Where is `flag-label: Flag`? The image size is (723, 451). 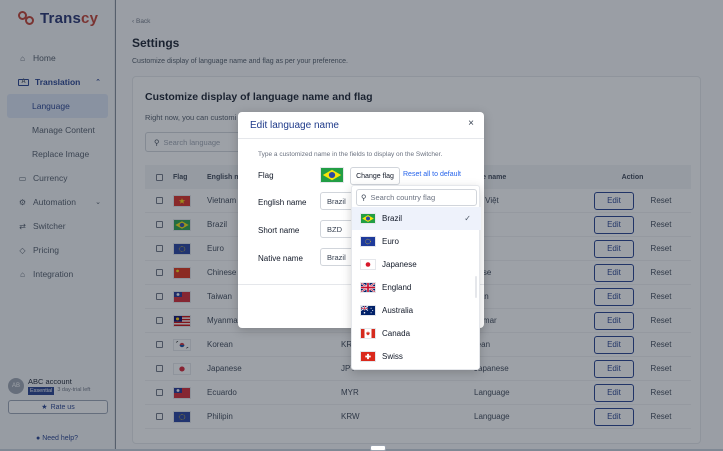
flag-label: Flag is located at coordinates (266, 175).